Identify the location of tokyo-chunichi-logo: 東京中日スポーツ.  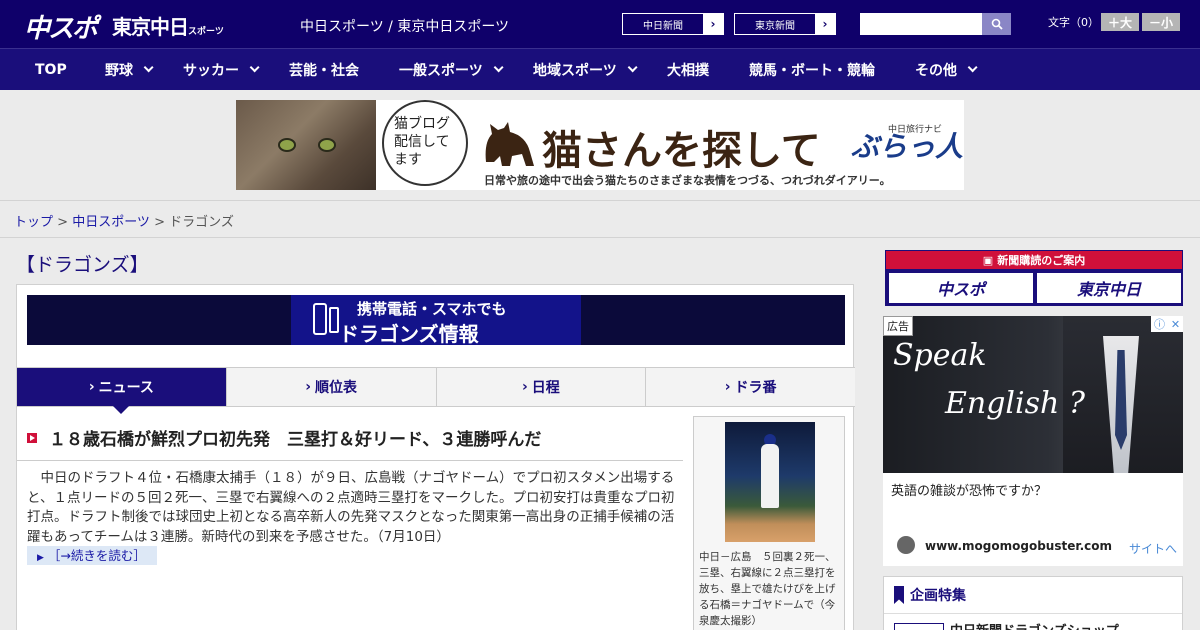
(168, 25).